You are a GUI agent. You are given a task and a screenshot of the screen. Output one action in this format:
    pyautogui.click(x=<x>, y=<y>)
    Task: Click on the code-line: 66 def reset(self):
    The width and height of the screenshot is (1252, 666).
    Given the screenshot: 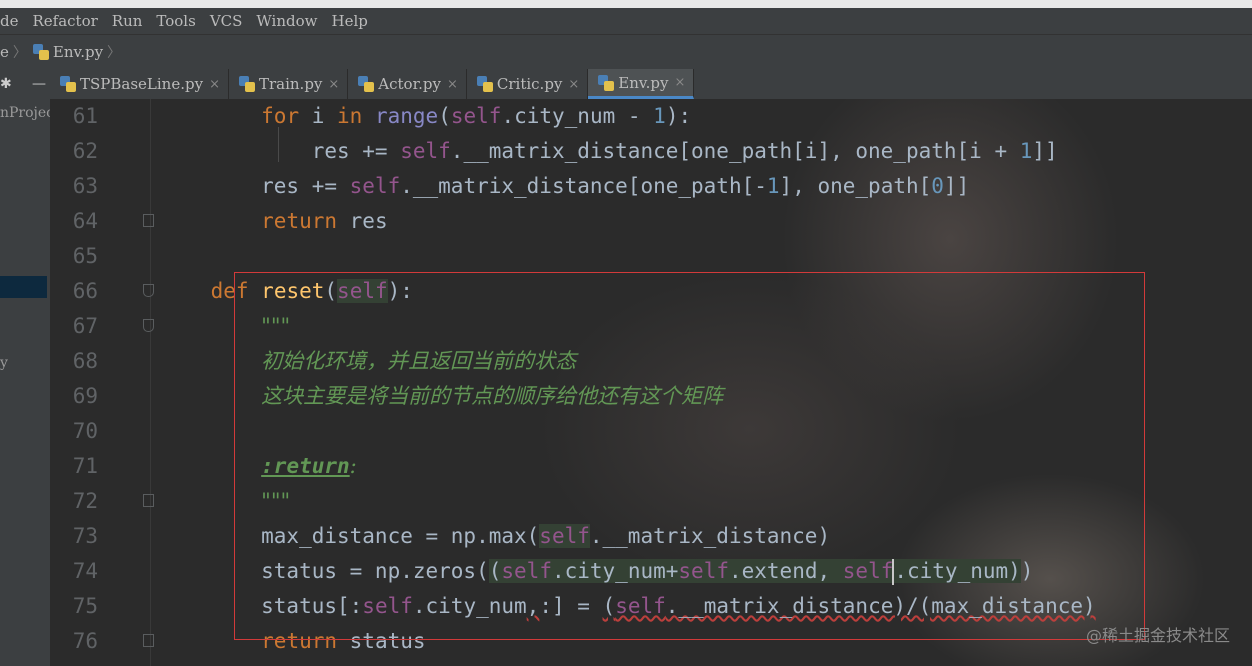 What is the action you would take?
    pyautogui.click(x=651, y=291)
    